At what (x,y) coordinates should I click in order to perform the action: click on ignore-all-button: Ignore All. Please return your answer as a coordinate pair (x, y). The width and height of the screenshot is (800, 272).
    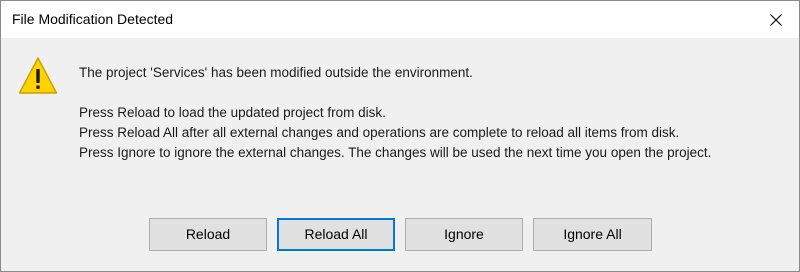
    Looking at the image, I should click on (592, 234).